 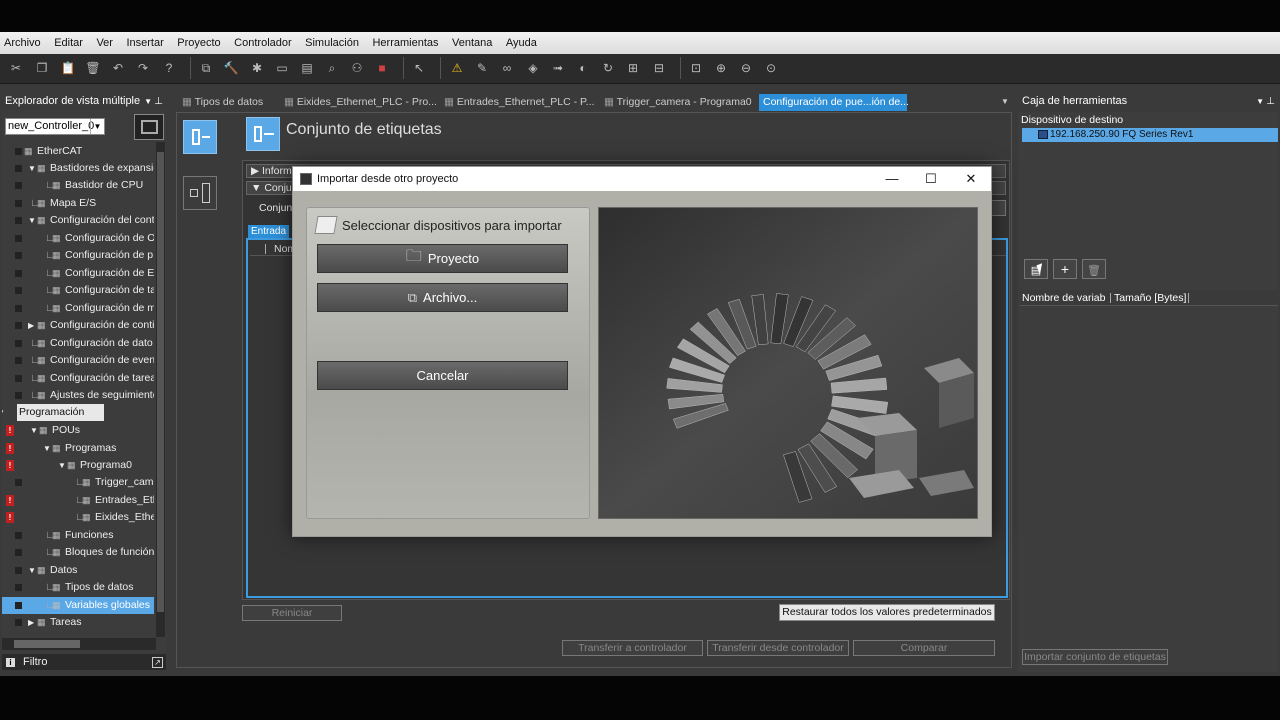 I want to click on tree-item: ! ∟ ▦ Eixides_Ether, so click(x=78, y=517).